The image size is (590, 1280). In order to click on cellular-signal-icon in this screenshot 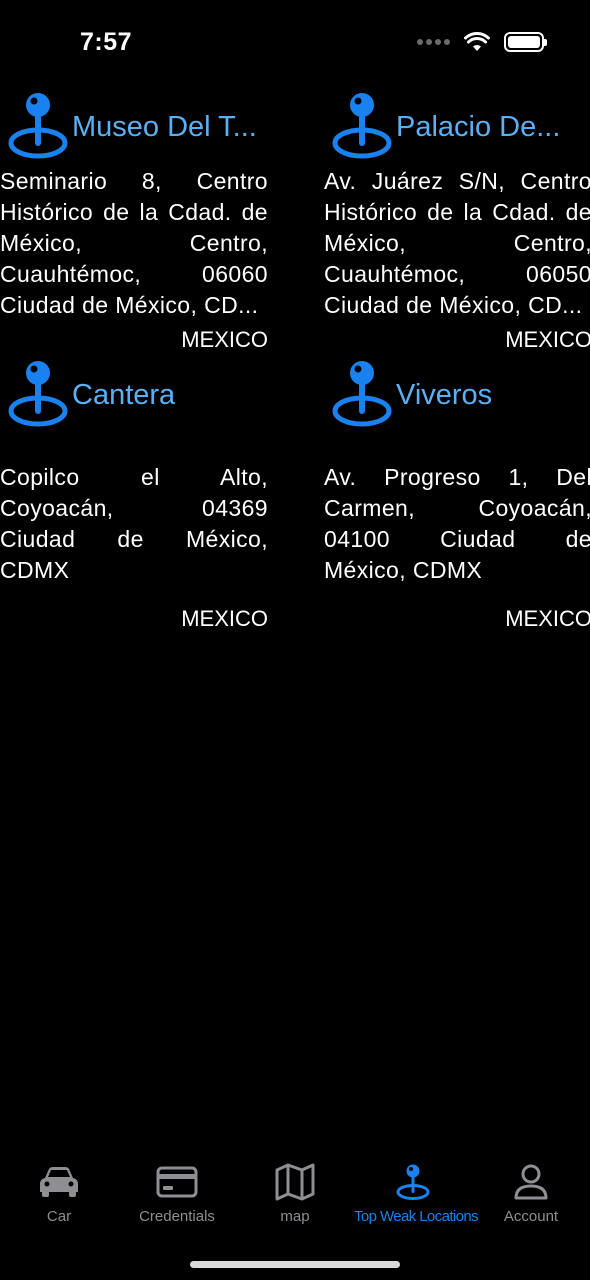, I will do `click(433, 42)`.